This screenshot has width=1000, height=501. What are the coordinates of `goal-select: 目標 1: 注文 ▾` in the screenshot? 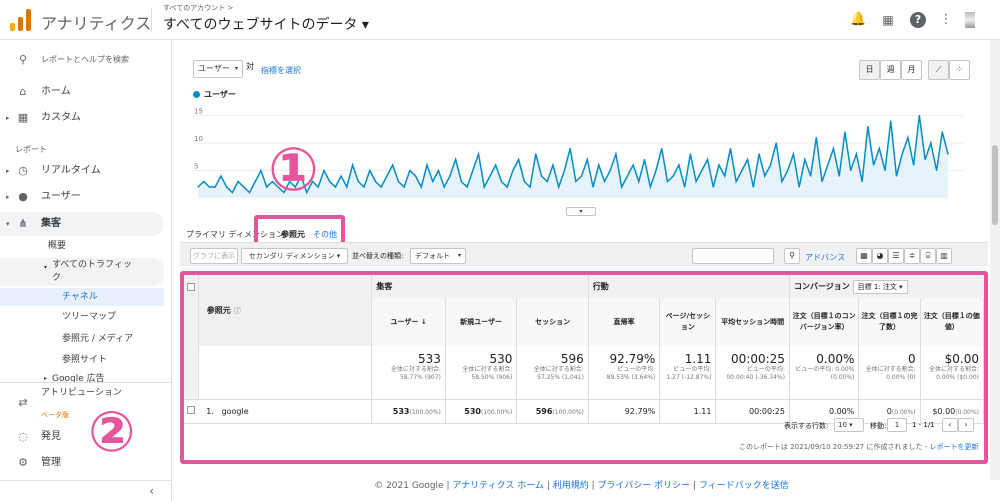 It's located at (880, 286).